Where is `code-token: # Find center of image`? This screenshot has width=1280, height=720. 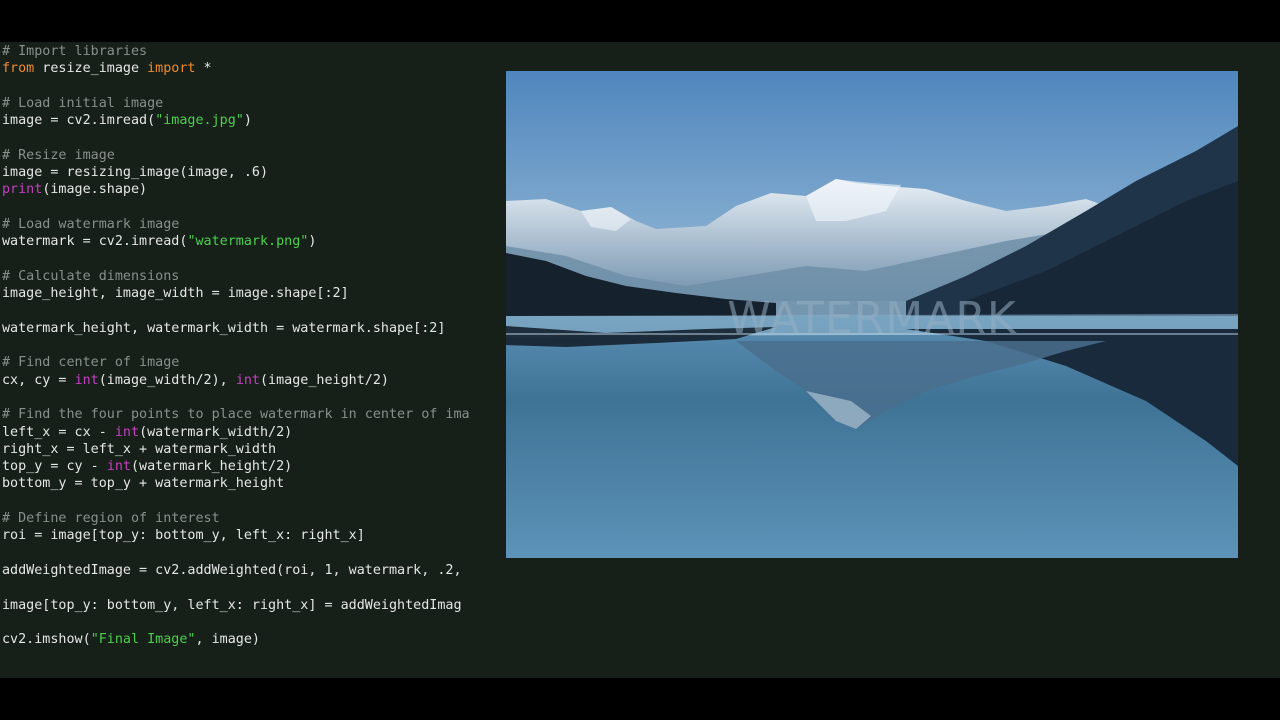 code-token: # Find center of image is located at coordinates (91, 363).